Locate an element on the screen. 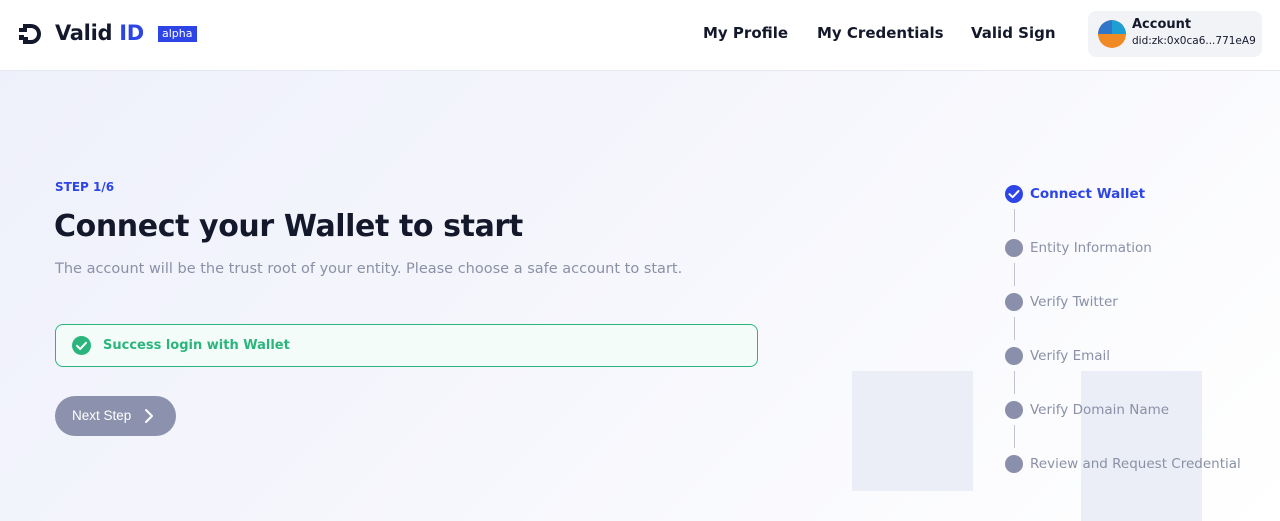  stepper-item-verify-twitter: Verify Twitter is located at coordinates (1074, 302).